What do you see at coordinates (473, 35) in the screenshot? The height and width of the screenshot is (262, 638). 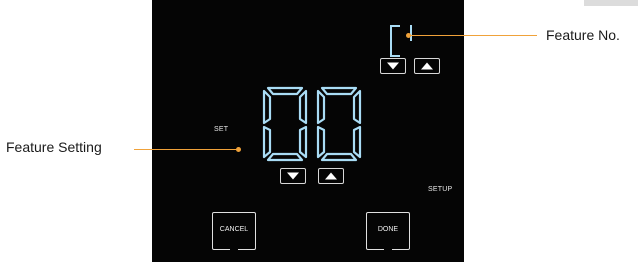 I see `feature-no-callout-line` at bounding box center [473, 35].